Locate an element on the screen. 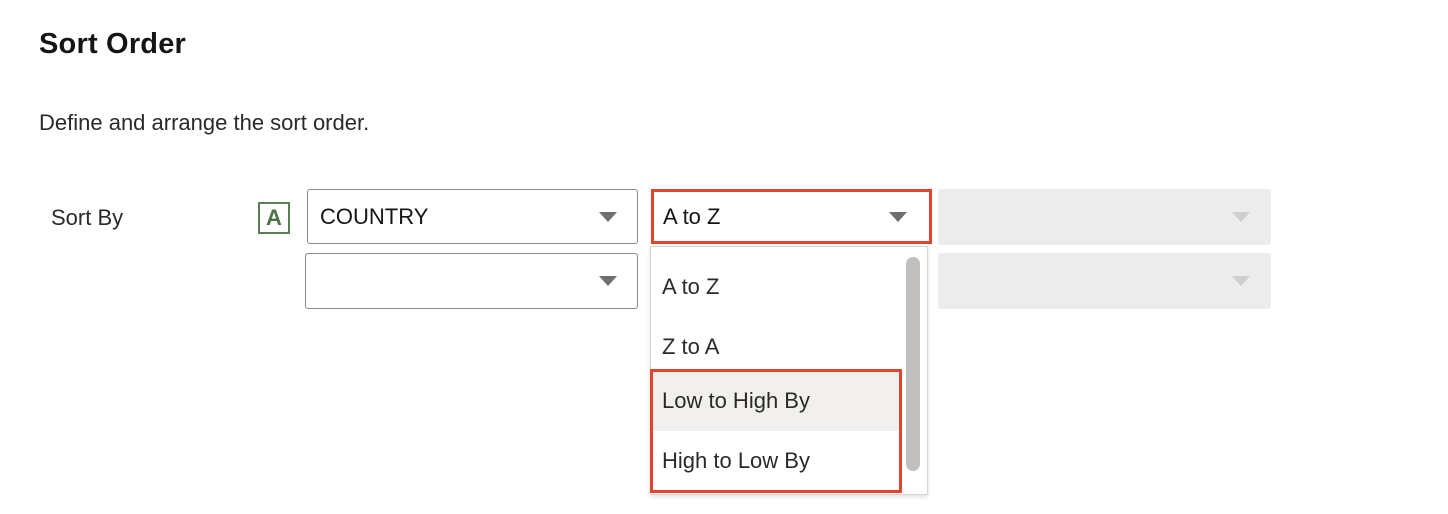  sort-order-value-1: A to Z is located at coordinates (692, 216).